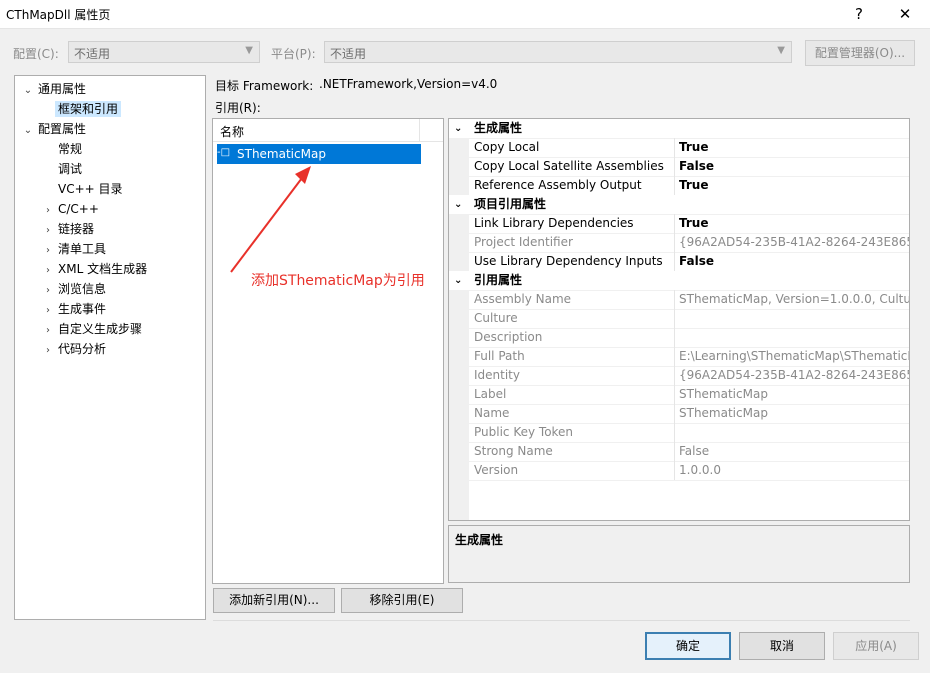 Image resolution: width=930 pixels, height=673 pixels. What do you see at coordinates (791, 299) in the screenshot?
I see `property-value: SThematicMap, Version=1.0.0.0, Culture=` at bounding box center [791, 299].